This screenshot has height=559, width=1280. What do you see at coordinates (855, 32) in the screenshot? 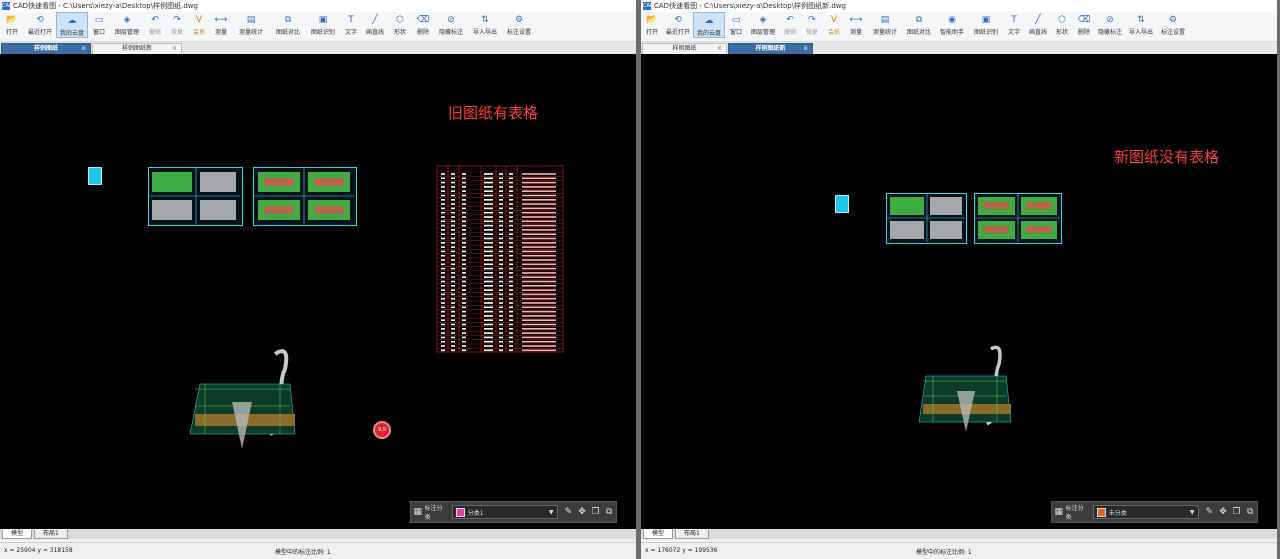
I see `toolbar-label: 测量` at bounding box center [855, 32].